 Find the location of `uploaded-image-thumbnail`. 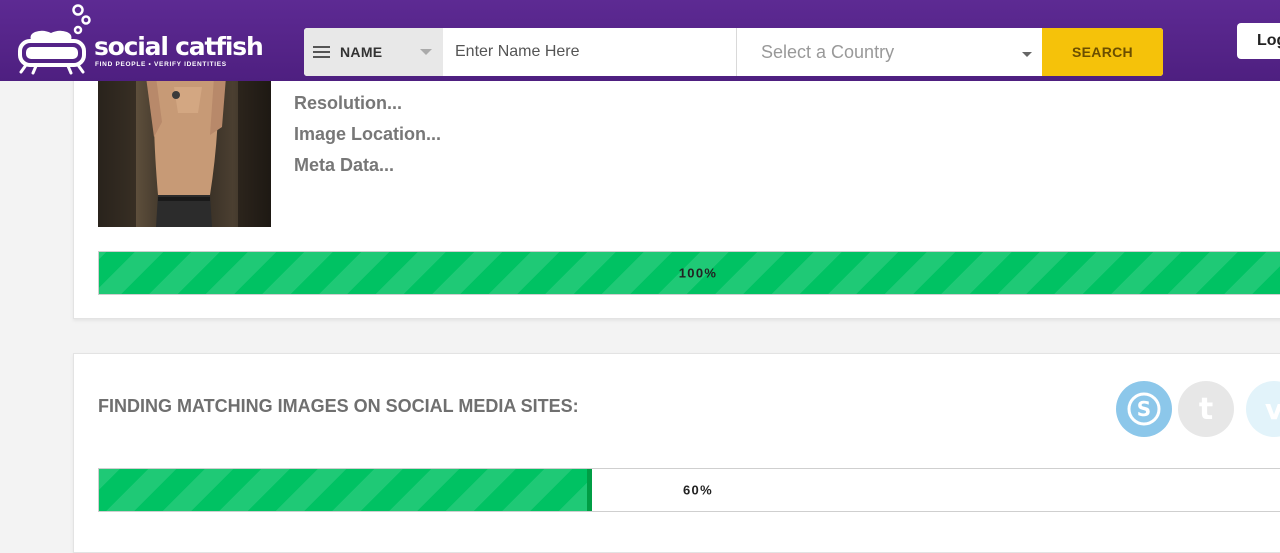

uploaded-image-thumbnail is located at coordinates (184, 152).